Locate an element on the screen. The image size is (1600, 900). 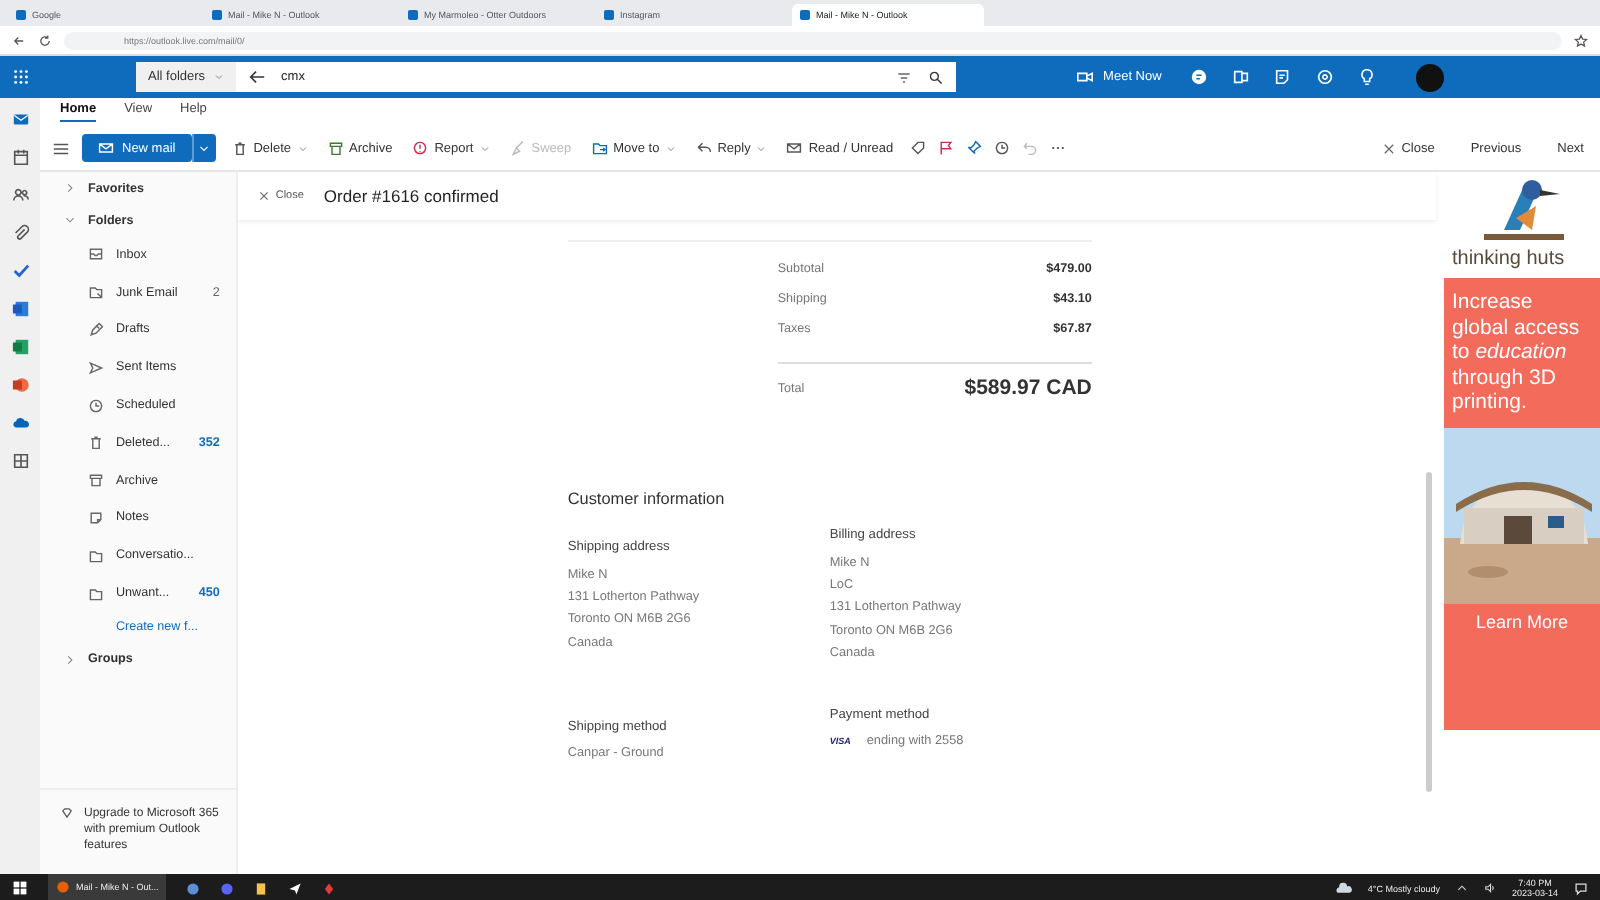
ad-brand: thinking huts is located at coordinates (1508, 259).